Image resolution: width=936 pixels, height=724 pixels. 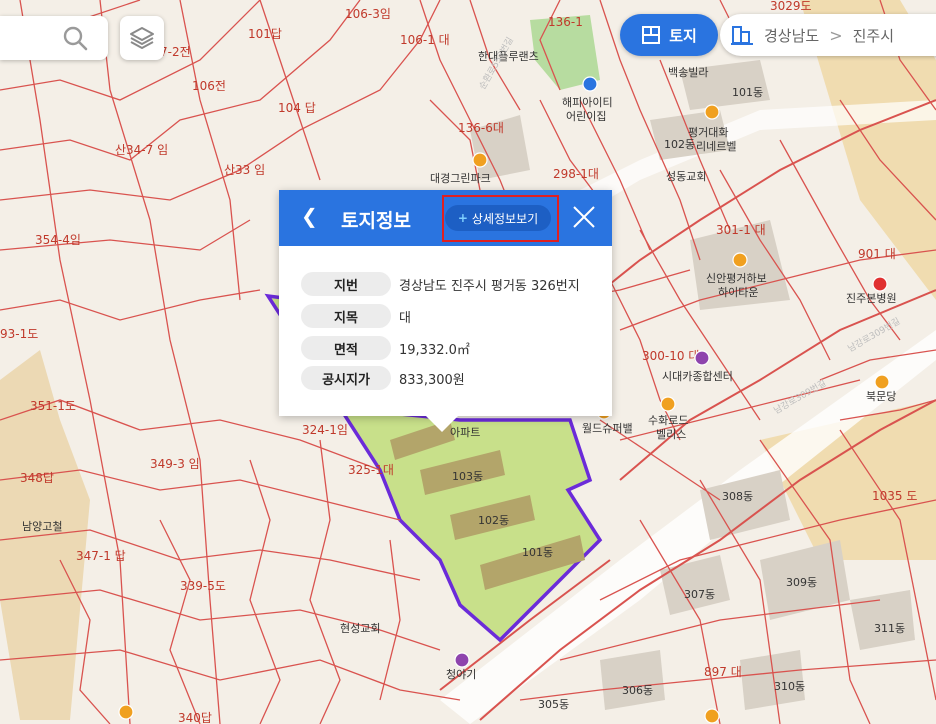 I want to click on info-key: 지번, so click(x=346, y=284).